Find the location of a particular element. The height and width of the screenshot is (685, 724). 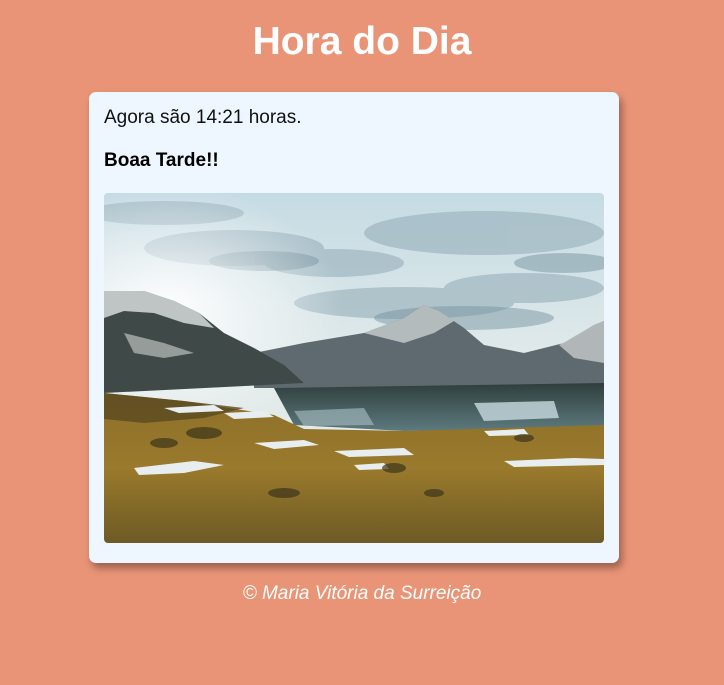

page-title: Hora do Dia is located at coordinates (362, 41).